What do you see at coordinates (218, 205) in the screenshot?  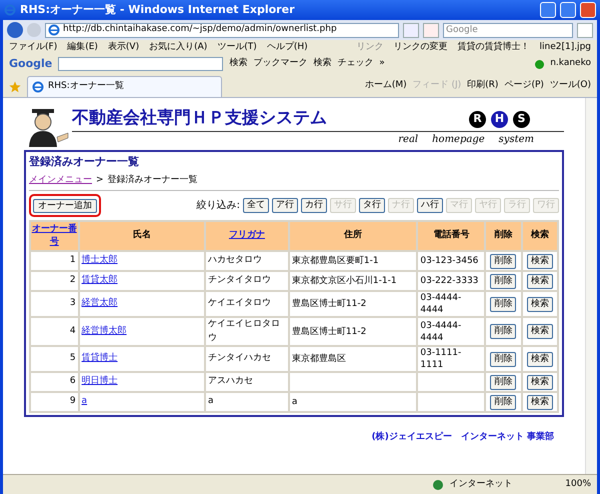 I see `filter-label: 絞り込み:` at bounding box center [218, 205].